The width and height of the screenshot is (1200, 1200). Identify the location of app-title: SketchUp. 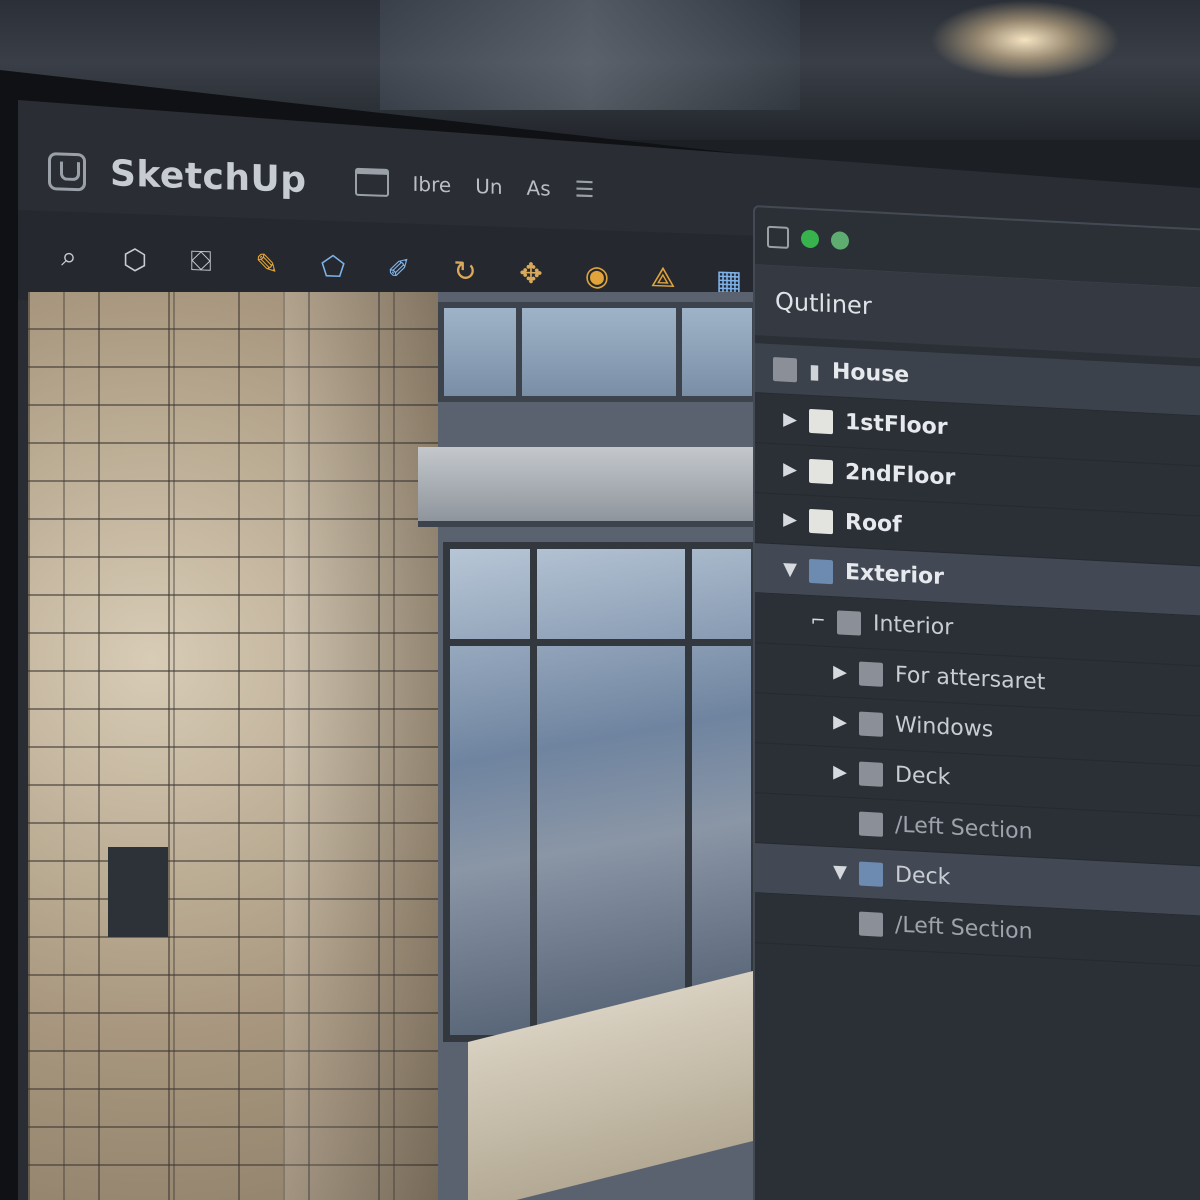
(208, 176).